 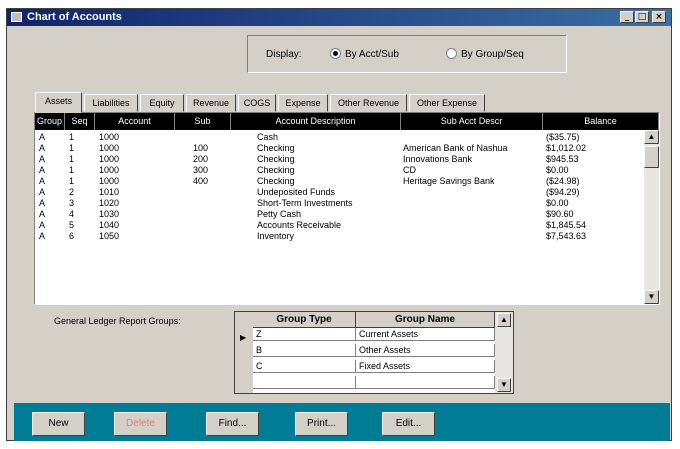 What do you see at coordinates (562, 159) in the screenshot?
I see `cell-balance: $945.53` at bounding box center [562, 159].